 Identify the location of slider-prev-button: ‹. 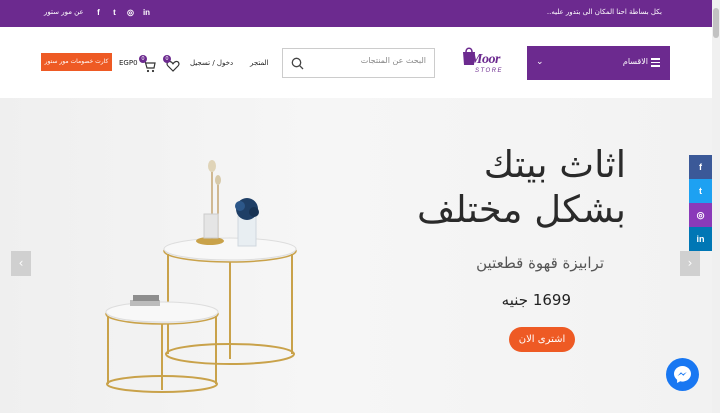
(21, 263).